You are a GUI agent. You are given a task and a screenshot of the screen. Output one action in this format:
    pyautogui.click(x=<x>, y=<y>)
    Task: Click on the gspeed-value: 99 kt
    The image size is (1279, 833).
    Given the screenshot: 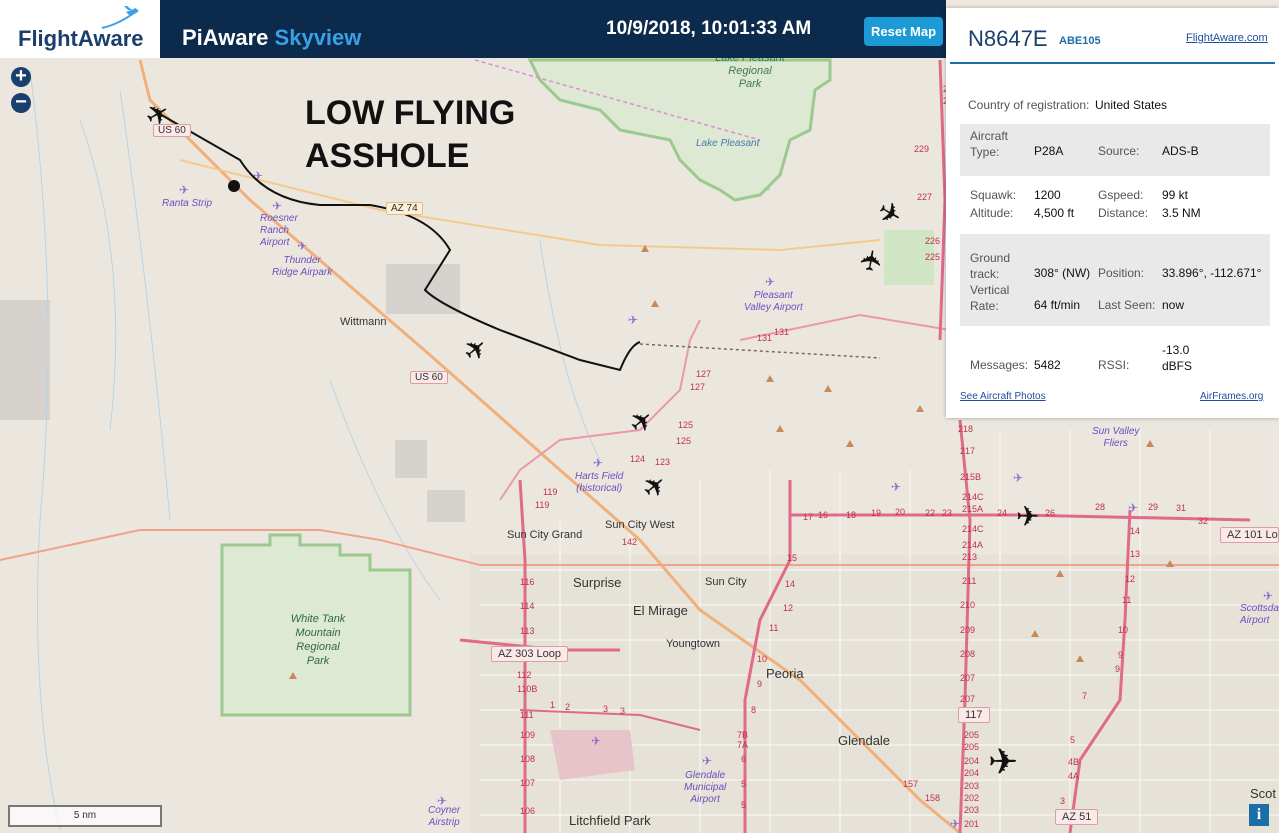 What is the action you would take?
    pyautogui.click(x=1175, y=195)
    